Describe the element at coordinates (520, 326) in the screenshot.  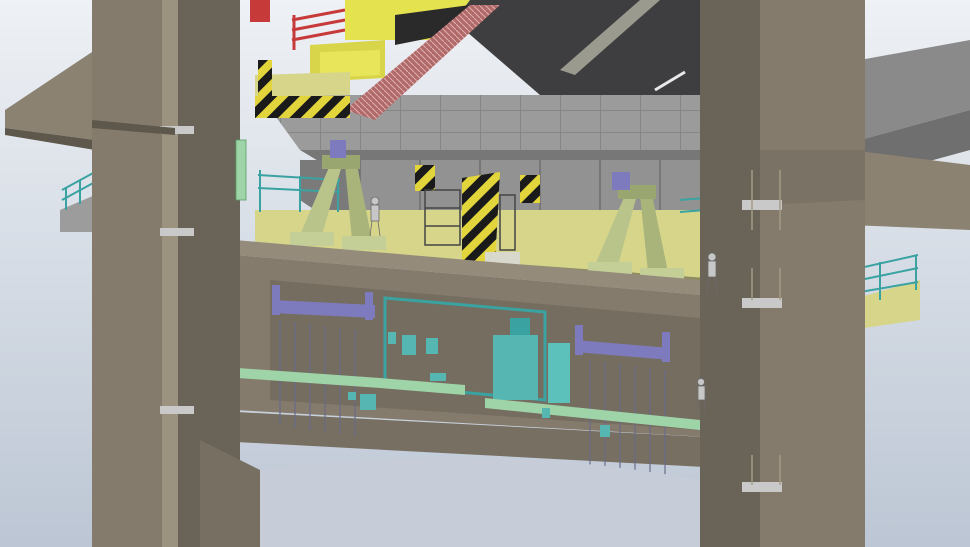
I see `teal-pipe-bracket` at that location.